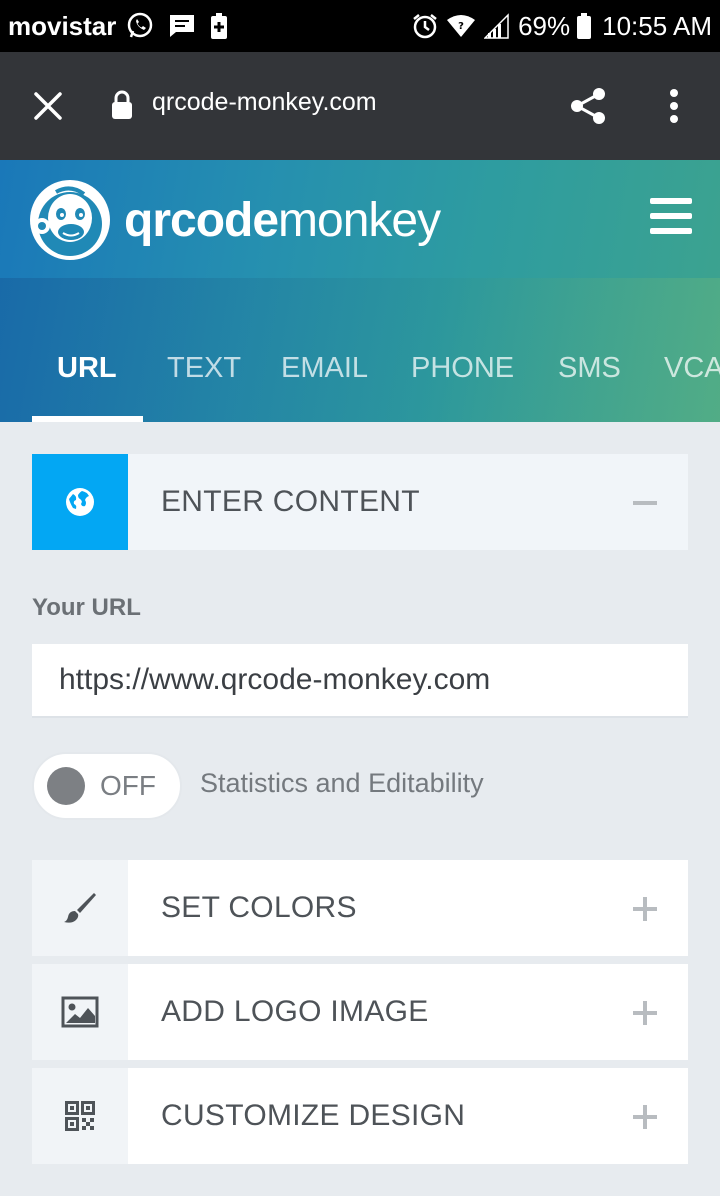 This screenshot has height=1196, width=720. I want to click on hamburger-menu-icon, so click(671, 216).